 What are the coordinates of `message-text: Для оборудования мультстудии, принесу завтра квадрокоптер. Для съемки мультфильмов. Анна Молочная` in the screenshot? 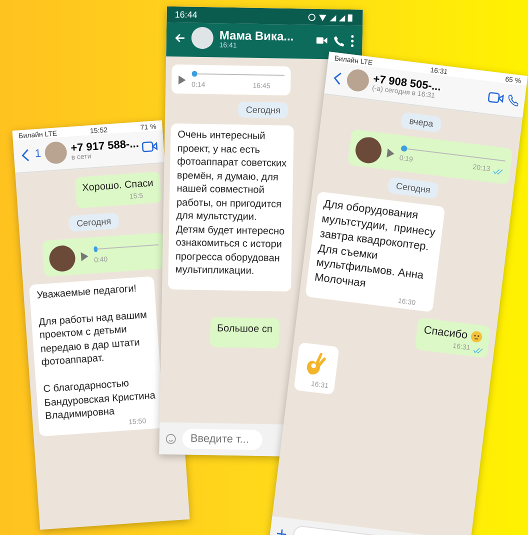 It's located at (375, 244).